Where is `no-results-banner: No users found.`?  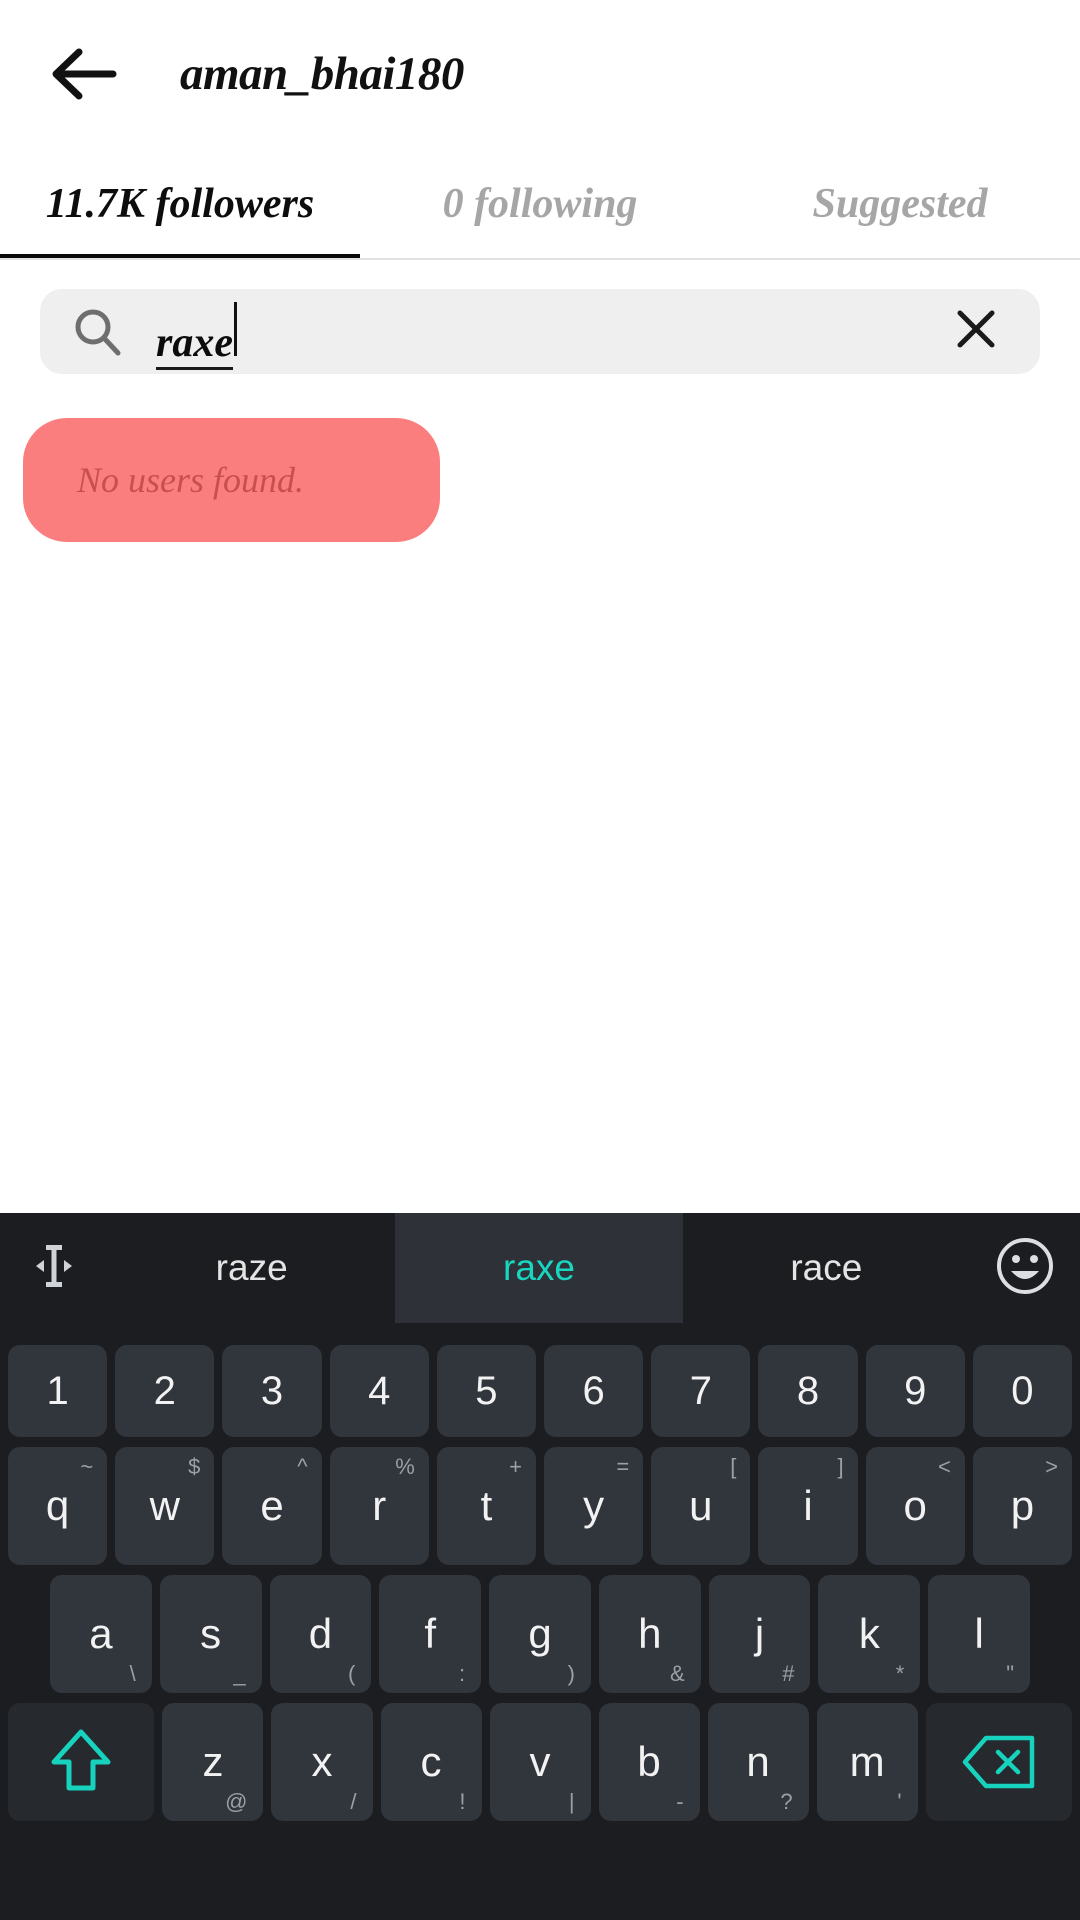 no-results-banner: No users found. is located at coordinates (231, 480).